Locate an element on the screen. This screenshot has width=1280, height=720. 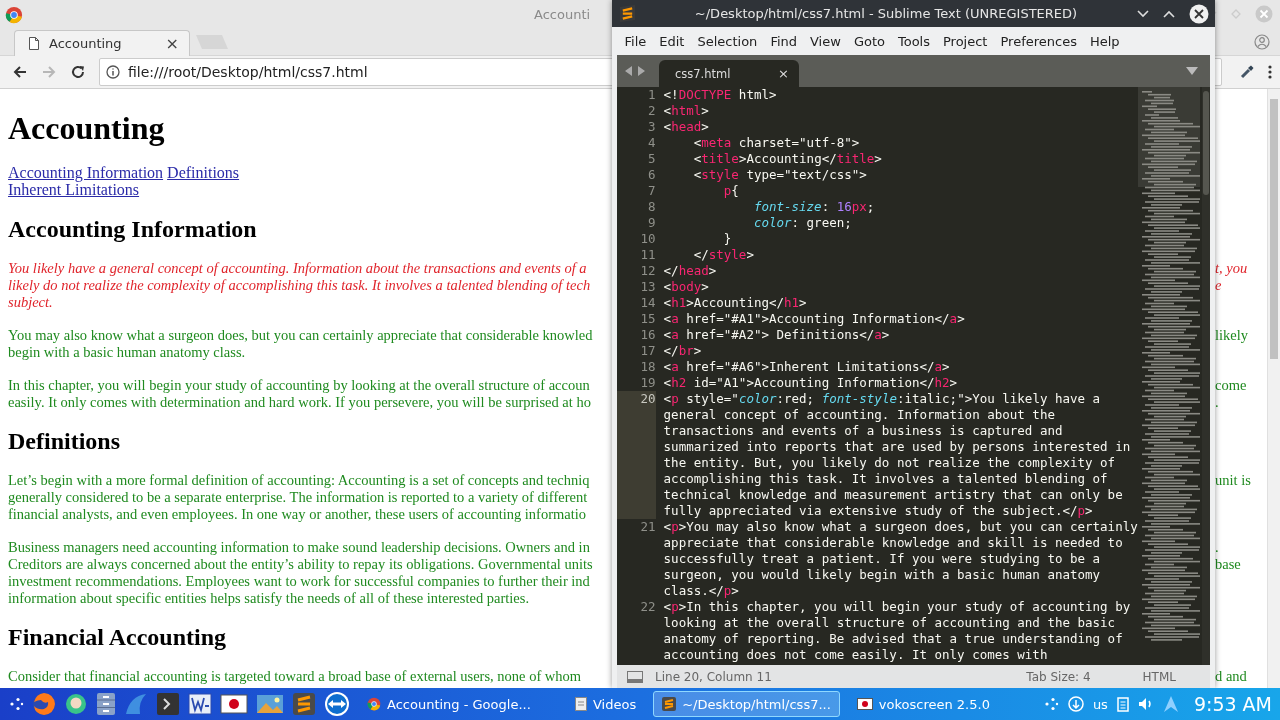
tab-scroll-icon is located at coordinates (635, 71).